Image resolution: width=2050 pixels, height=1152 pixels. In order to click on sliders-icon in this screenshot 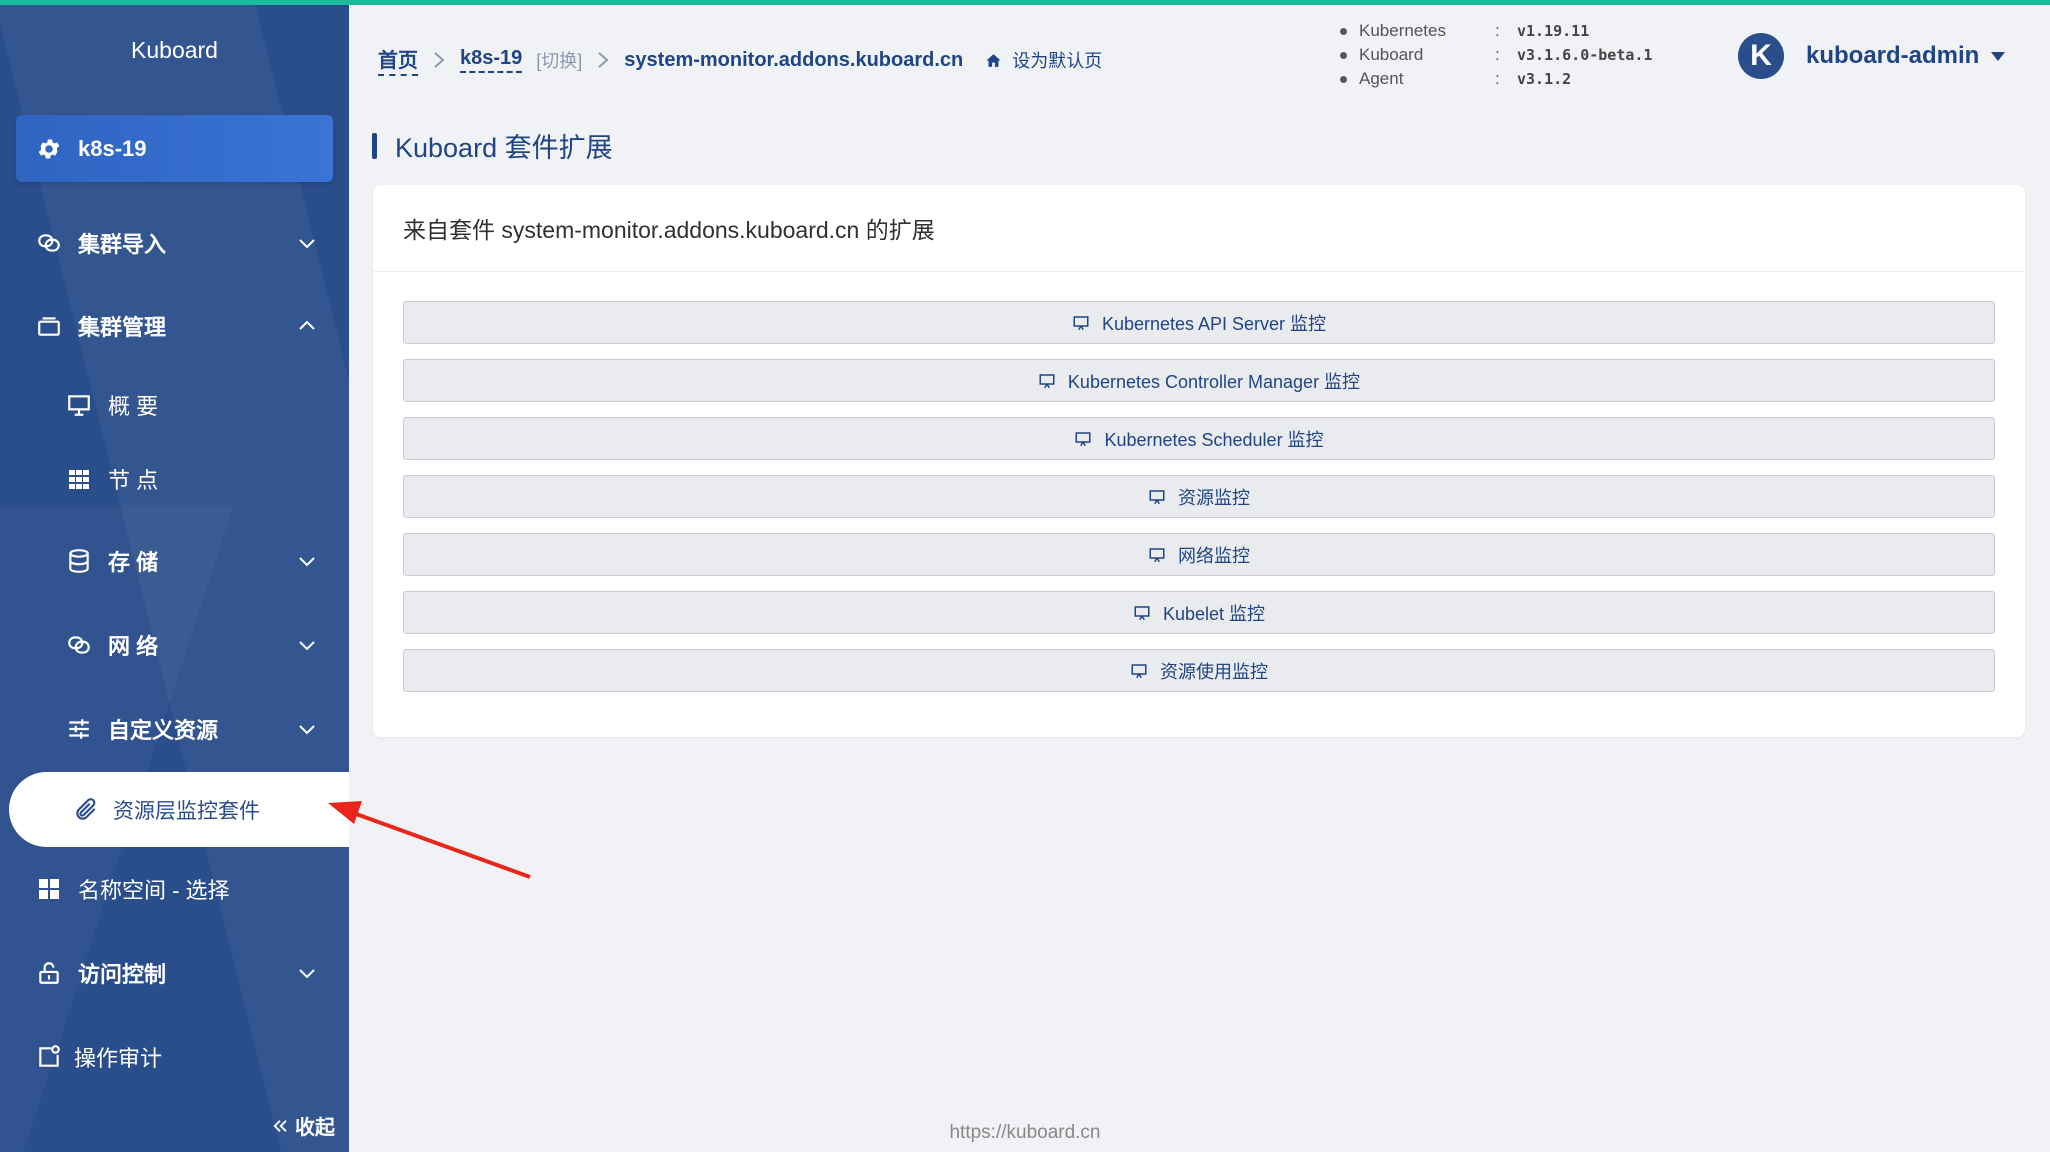, I will do `click(79, 729)`.